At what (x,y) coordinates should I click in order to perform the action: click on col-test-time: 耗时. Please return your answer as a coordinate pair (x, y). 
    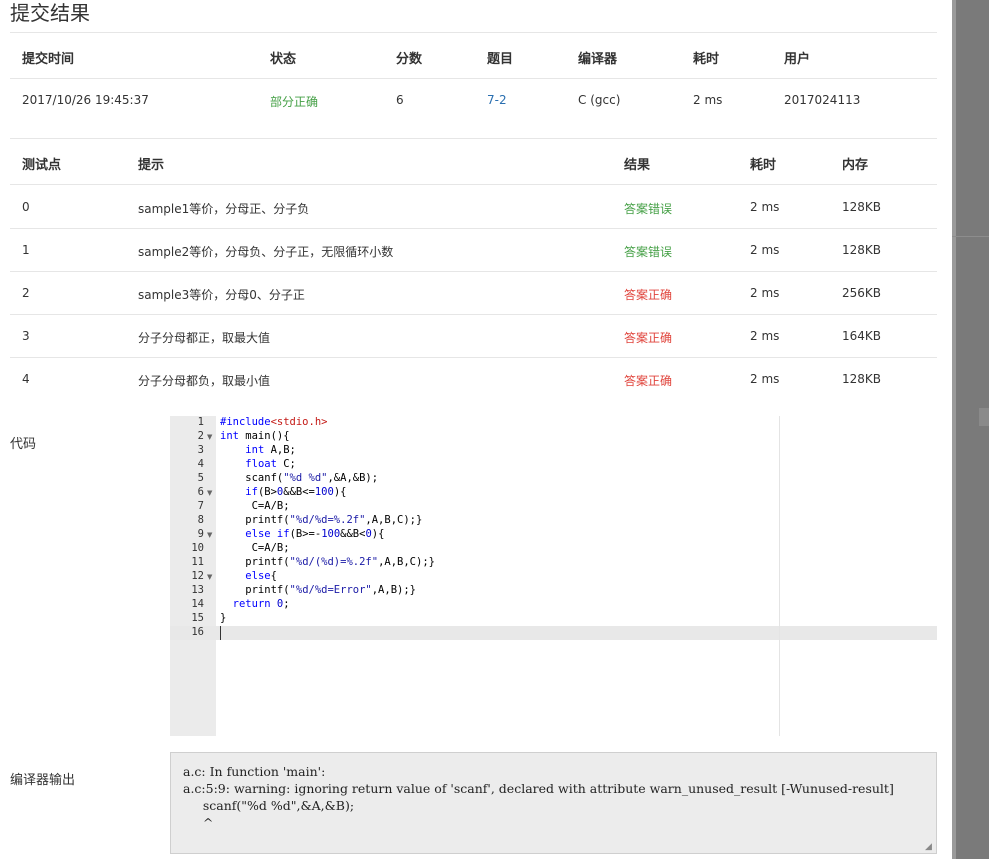
    Looking at the image, I should click on (763, 165).